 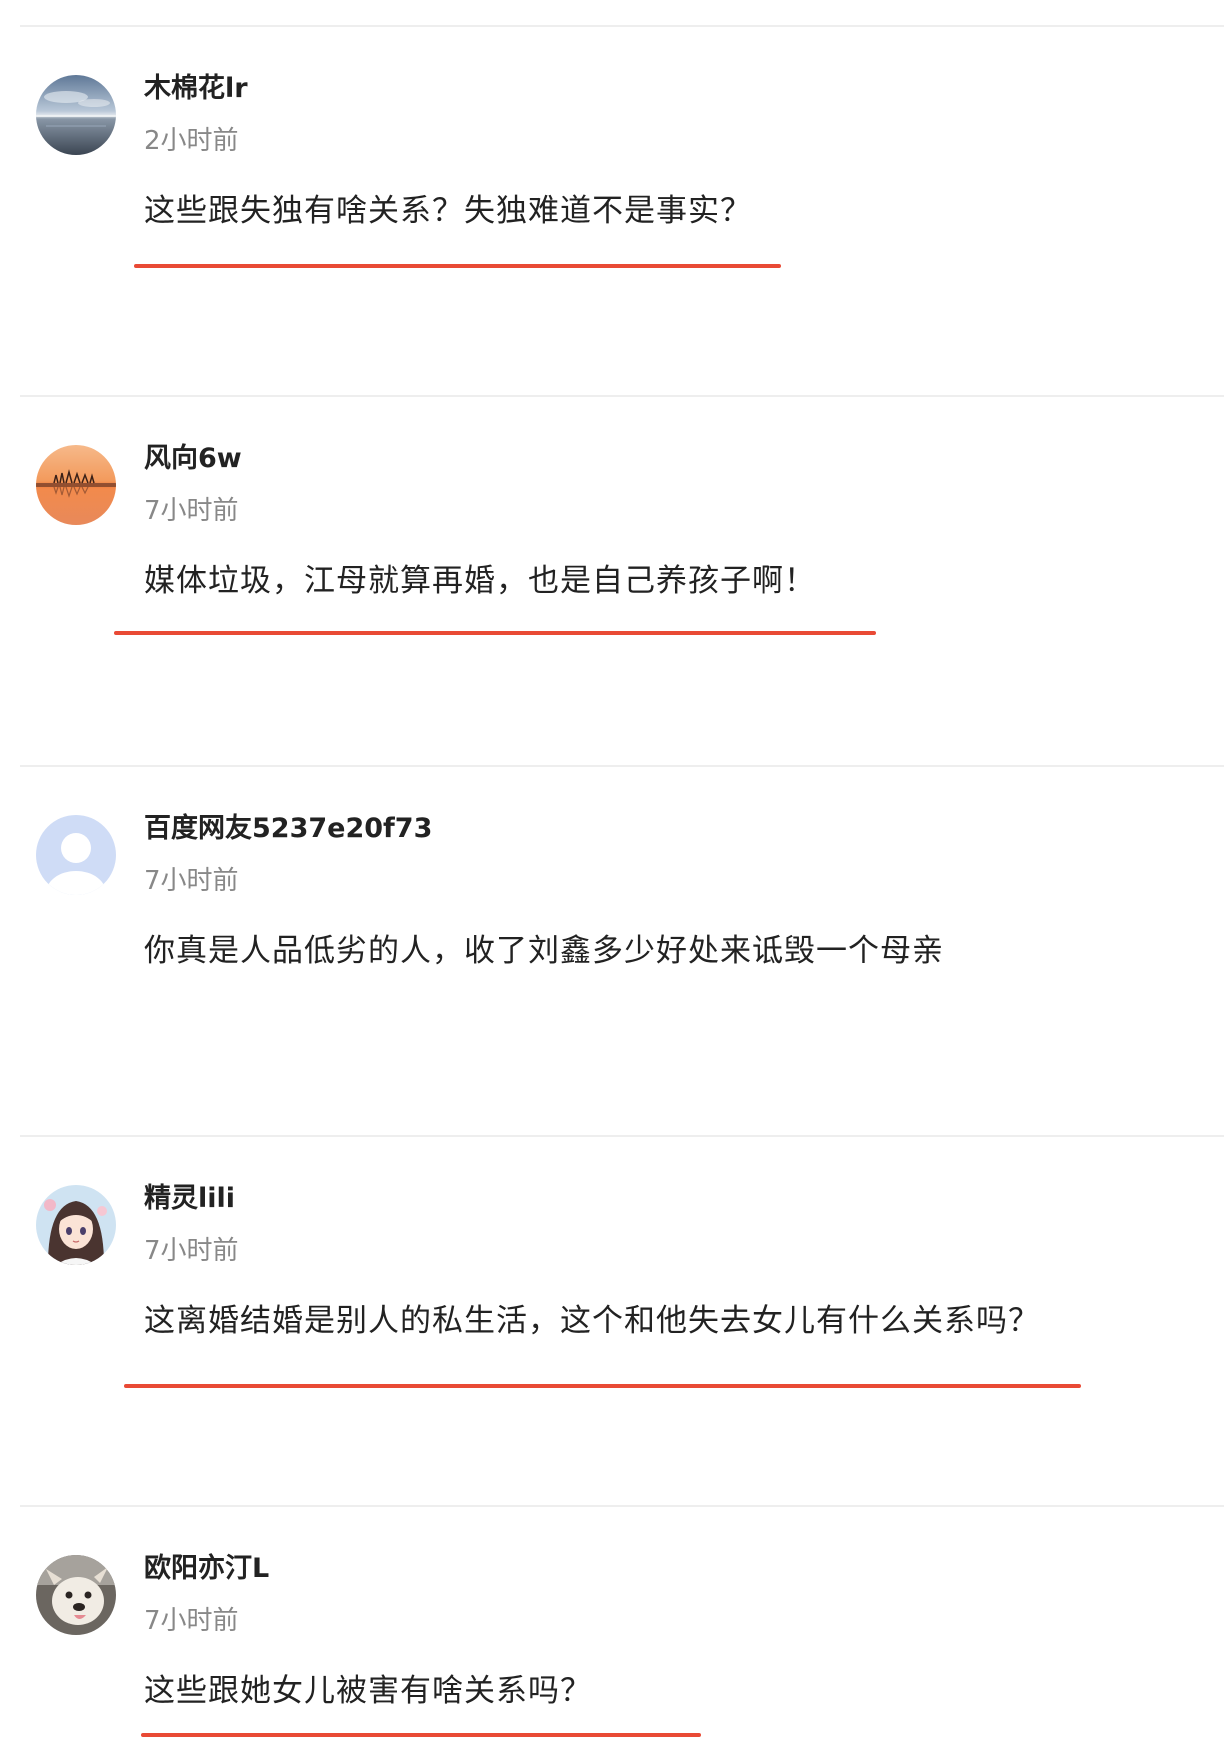 I want to click on comment-text: 这些跟她女儿被害有啥关系吗？, so click(x=368, y=1691).